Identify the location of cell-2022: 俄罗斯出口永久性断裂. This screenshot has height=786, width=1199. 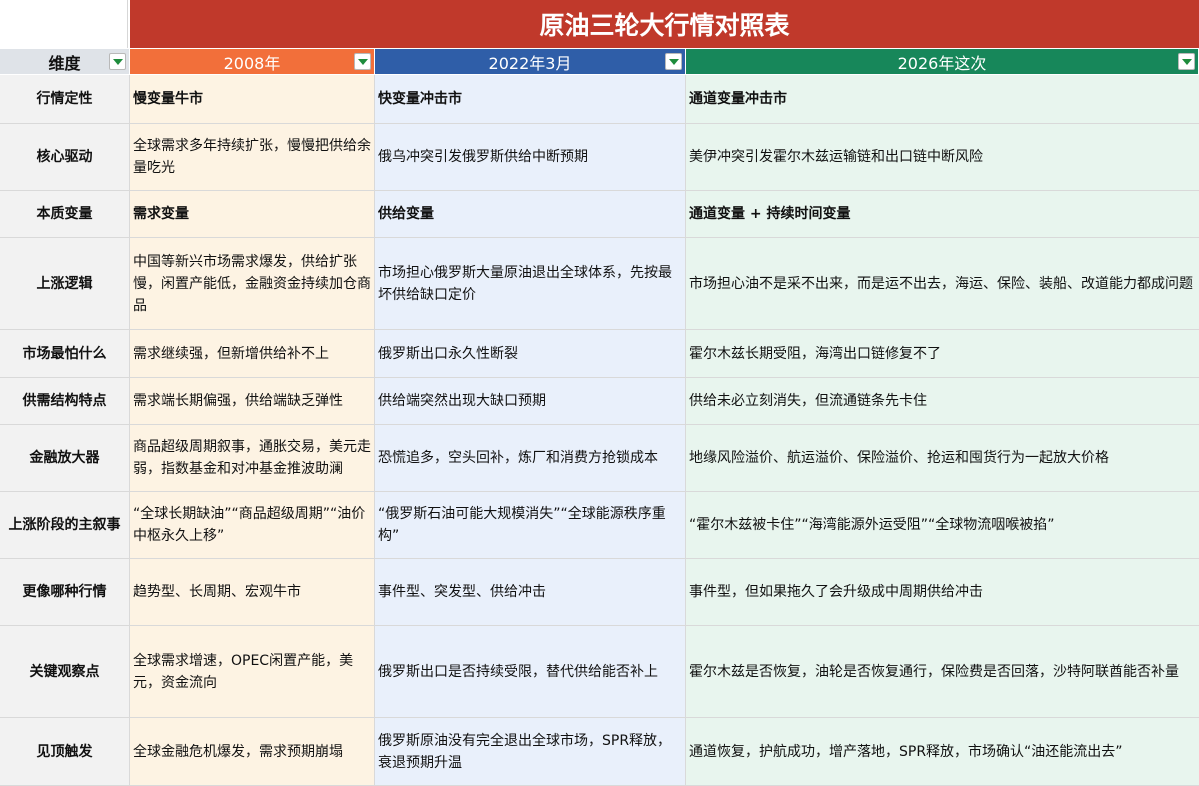
(530, 353).